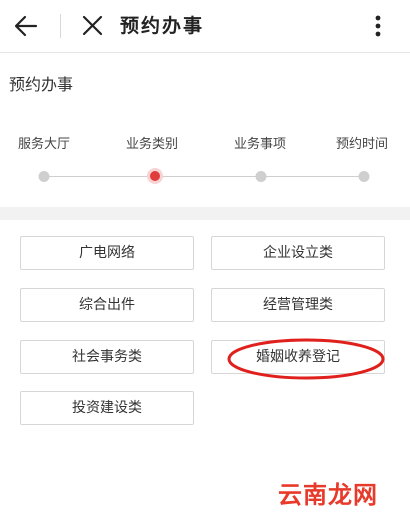 Image resolution: width=410 pixels, height=516 pixels. I want to click on category-button-social-affairs: 社会事务类, so click(107, 357).